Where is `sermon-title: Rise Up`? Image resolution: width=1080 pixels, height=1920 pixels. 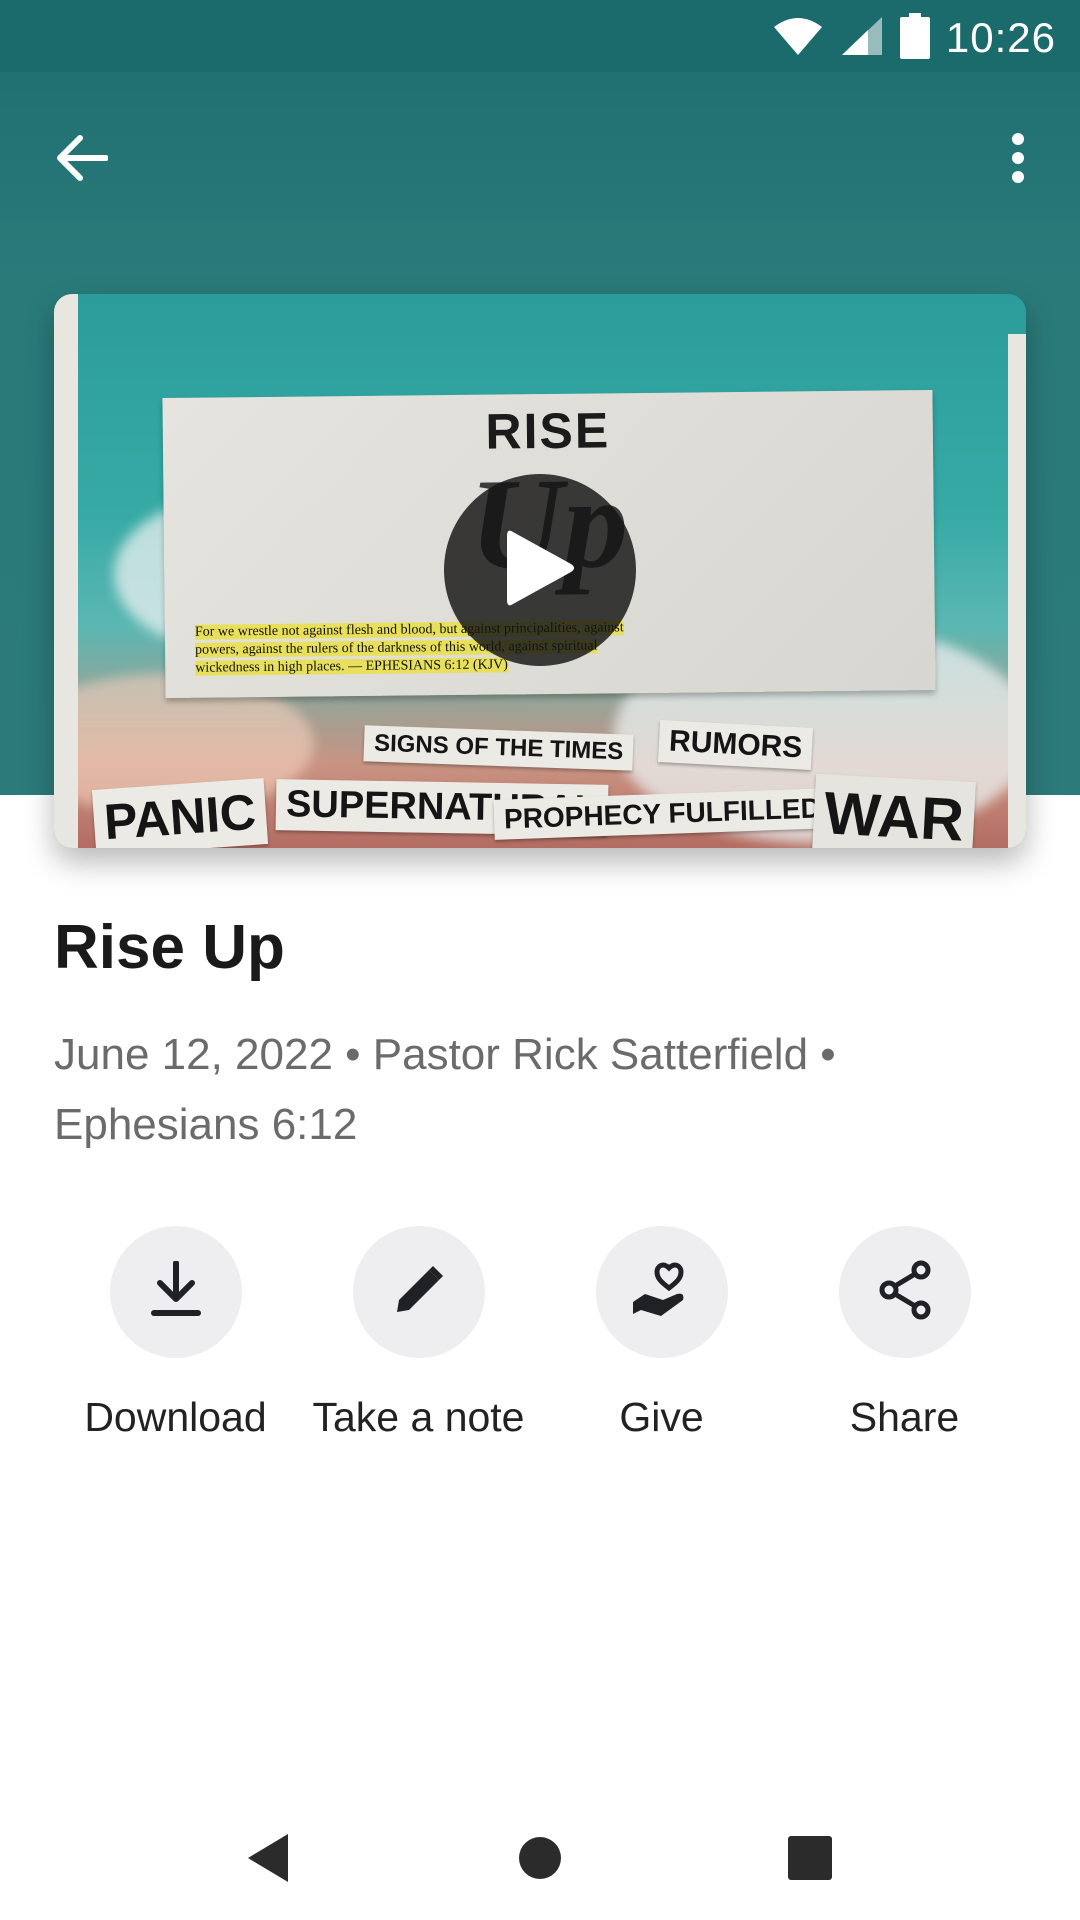
sermon-title: Rise Up is located at coordinates (169, 947).